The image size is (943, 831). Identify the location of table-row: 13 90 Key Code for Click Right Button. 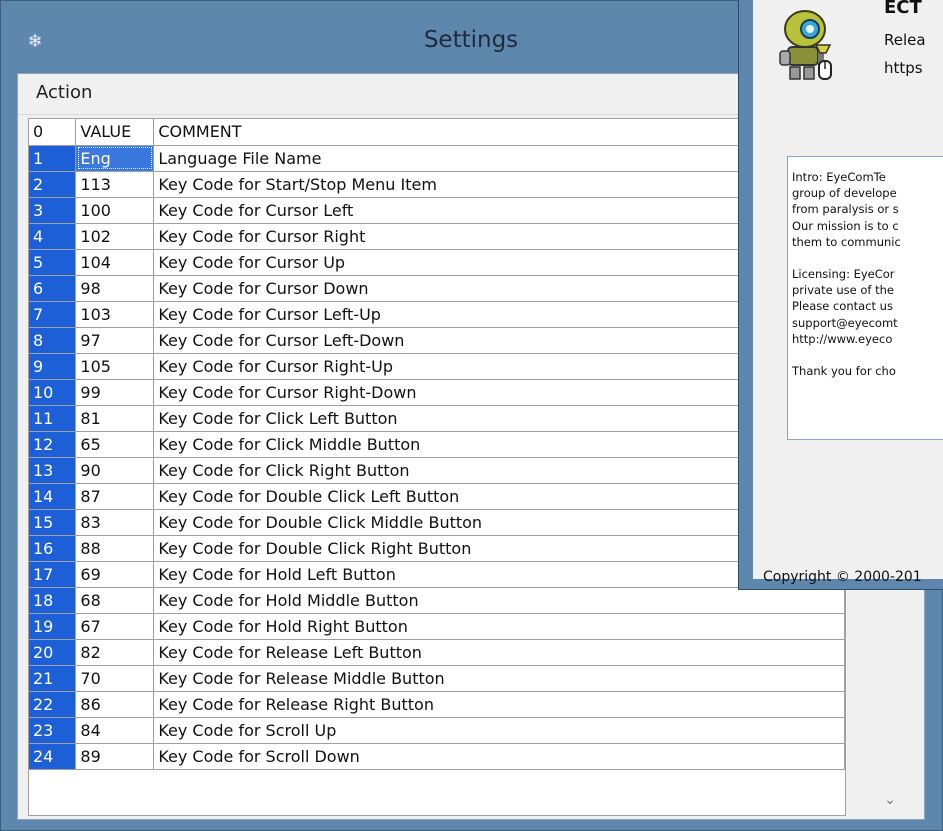
(437, 470).